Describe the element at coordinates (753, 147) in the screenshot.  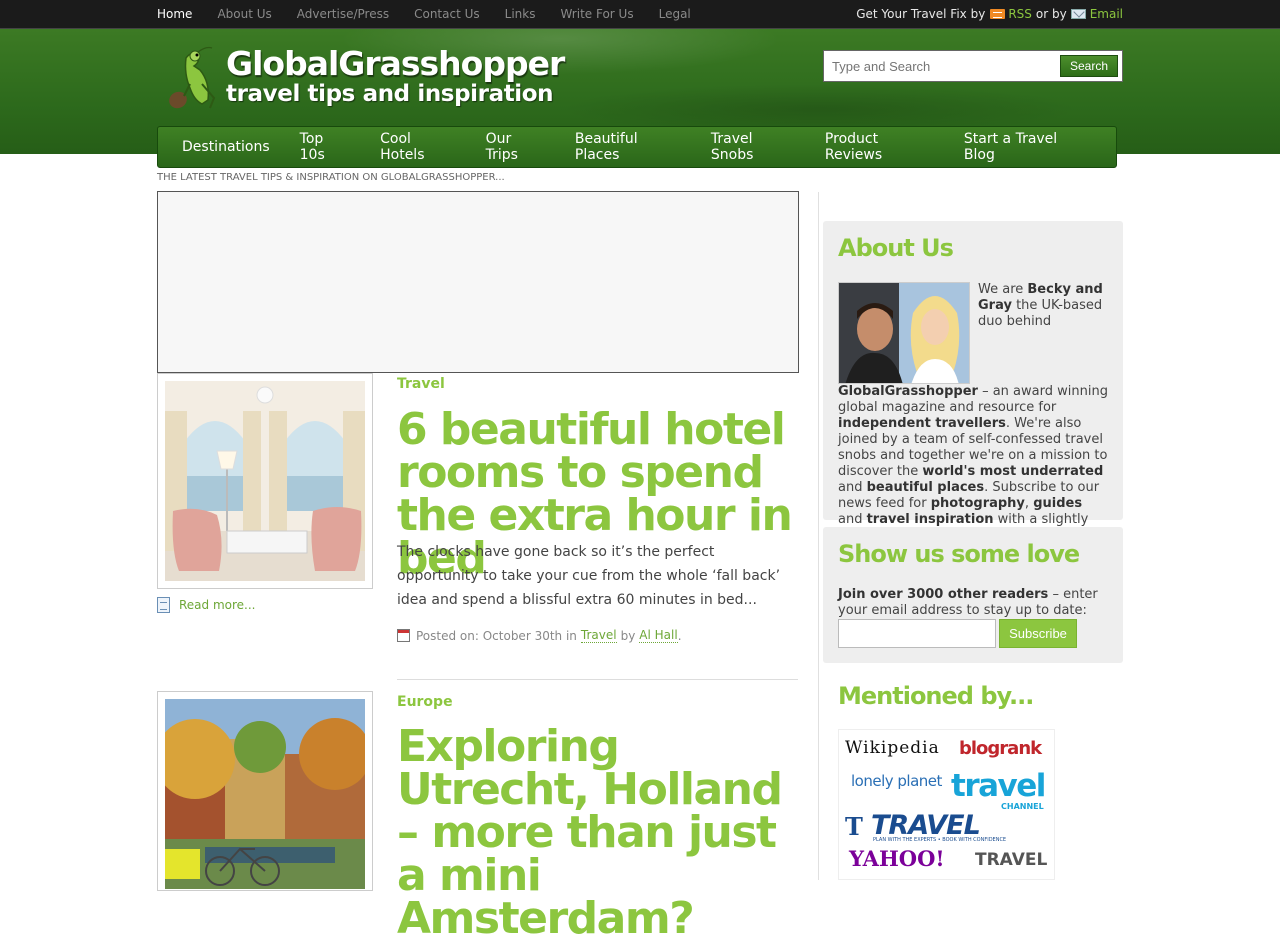
I see `nav-travel-snobs: Travel Snobs` at that location.